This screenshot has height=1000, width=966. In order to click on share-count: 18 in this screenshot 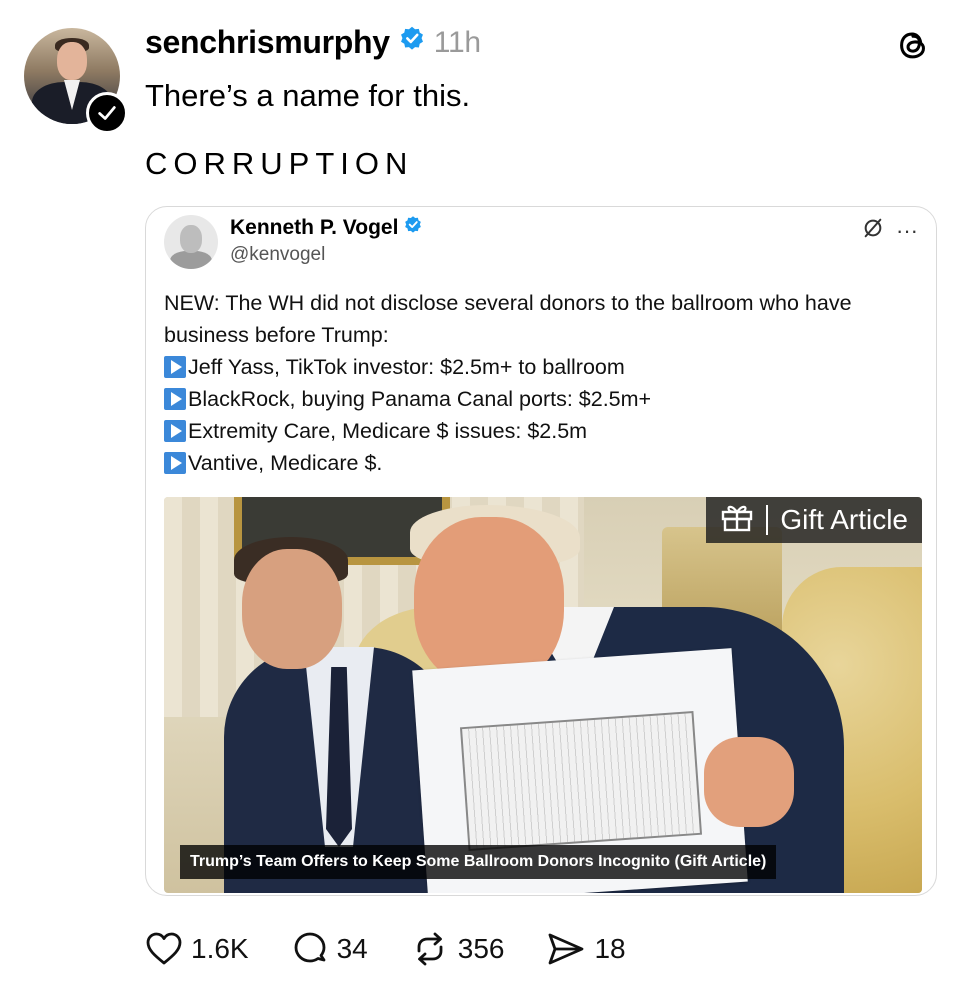, I will do `click(610, 948)`.